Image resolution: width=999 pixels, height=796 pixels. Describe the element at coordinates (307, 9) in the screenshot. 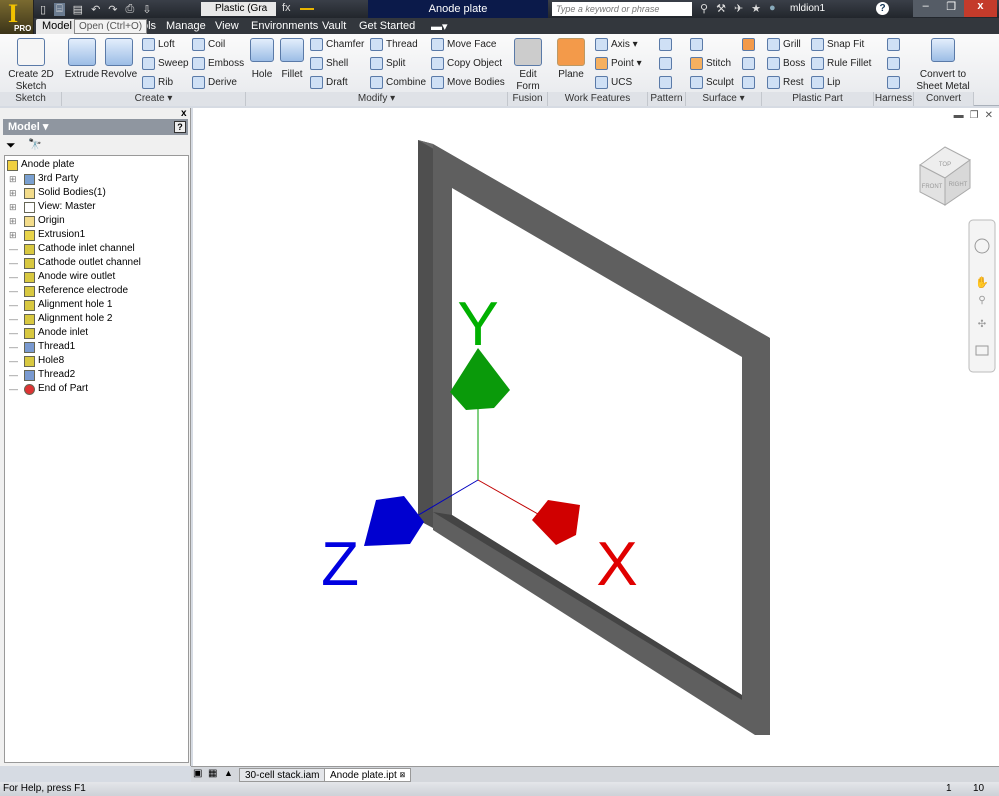

I see `measure-icon` at that location.